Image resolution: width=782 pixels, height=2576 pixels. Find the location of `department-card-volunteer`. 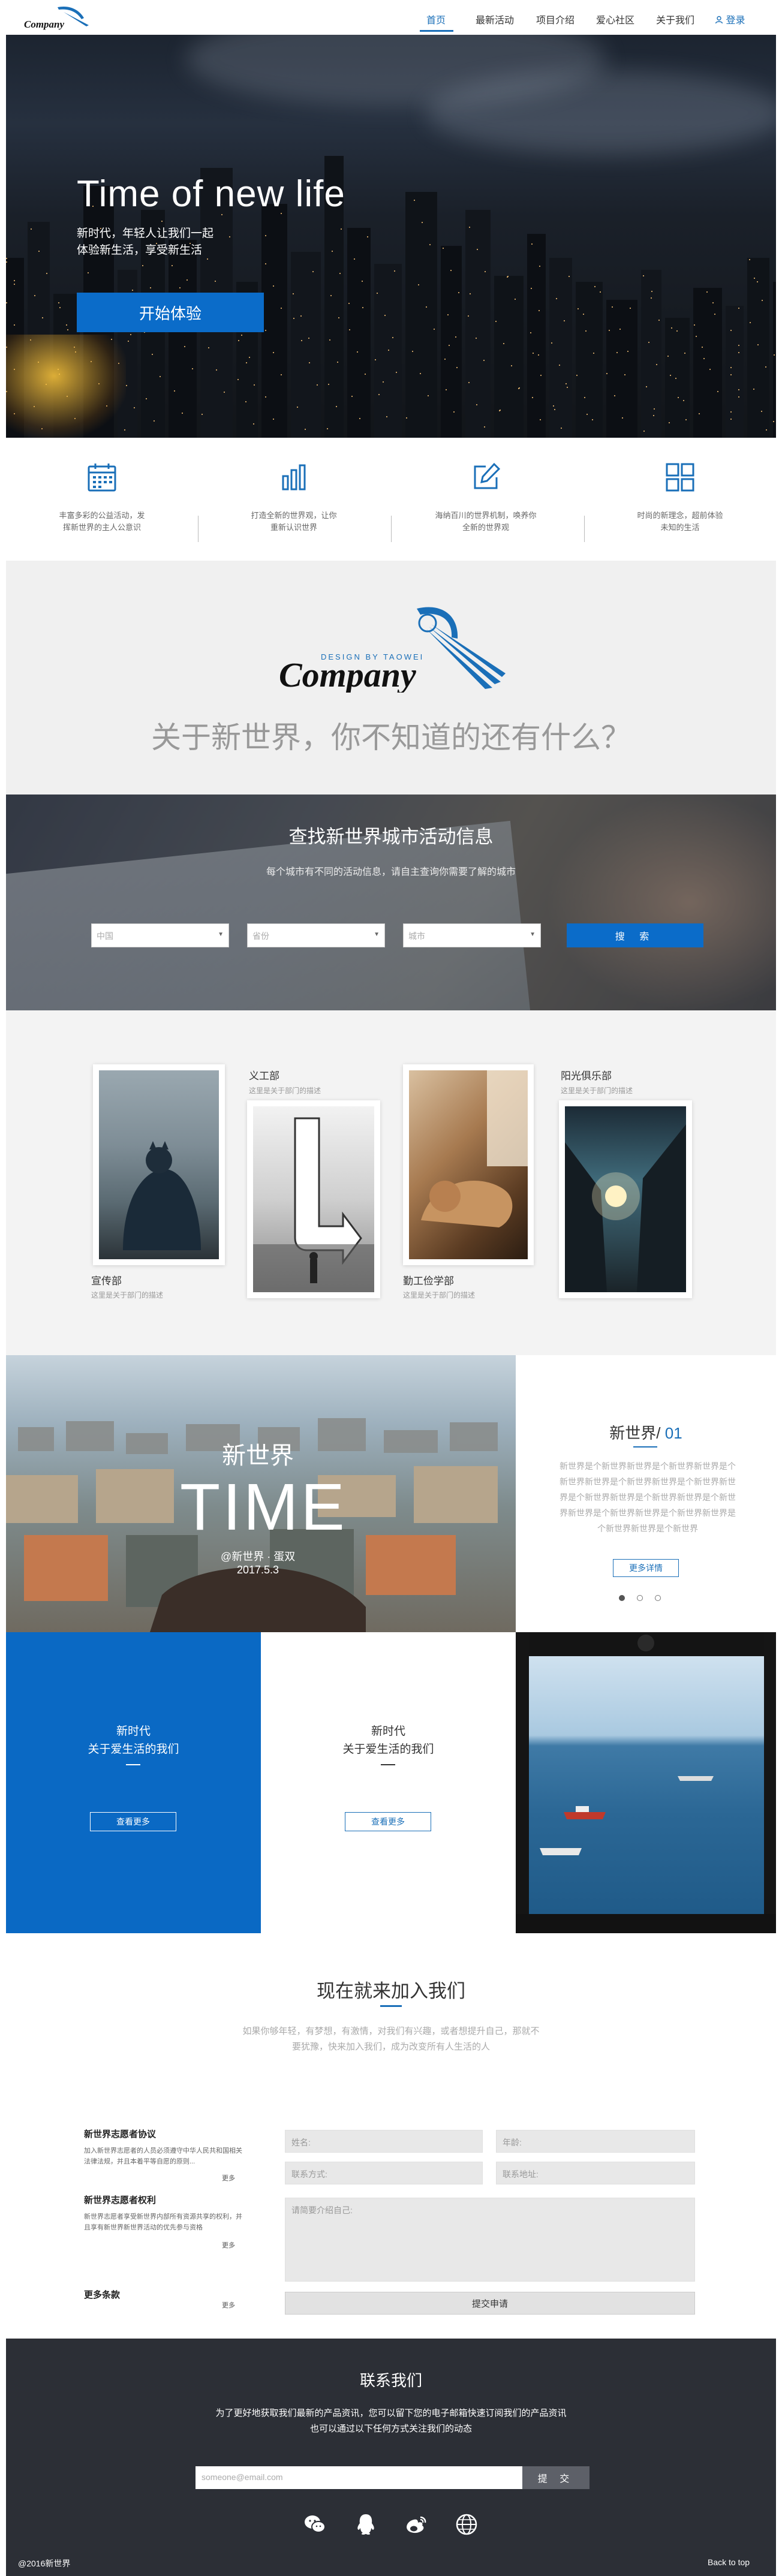

department-card-volunteer is located at coordinates (313, 1199).